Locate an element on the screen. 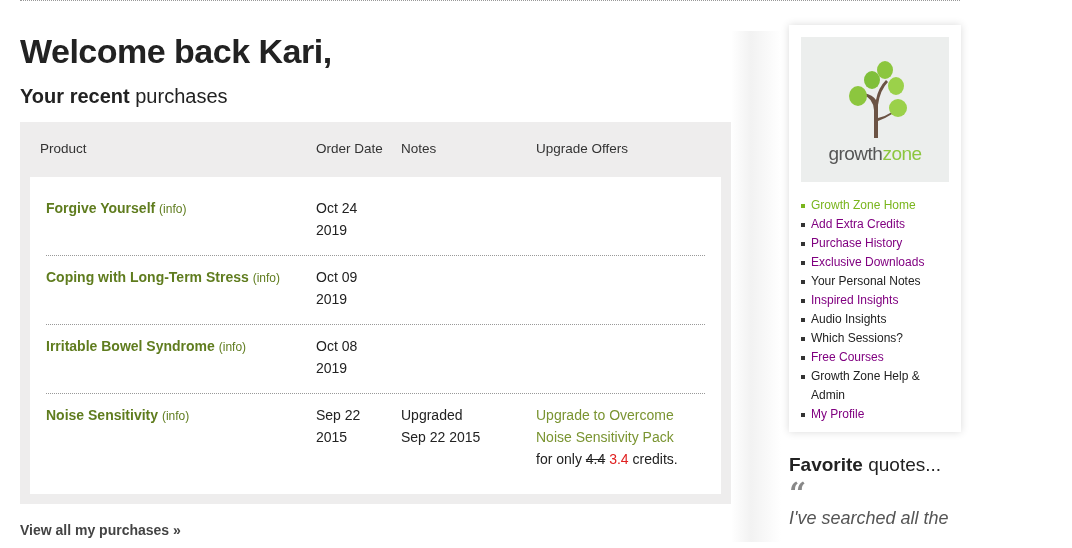  product-link: Noise Sensitivity is located at coordinates (102, 414).